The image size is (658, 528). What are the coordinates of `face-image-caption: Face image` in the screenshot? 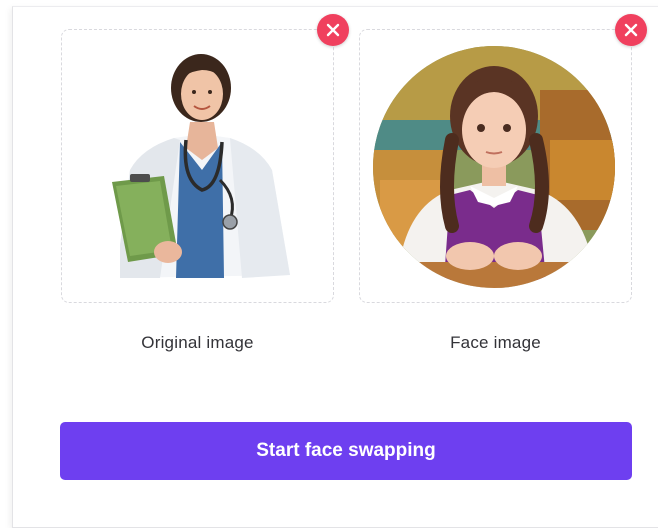 It's located at (495, 342).